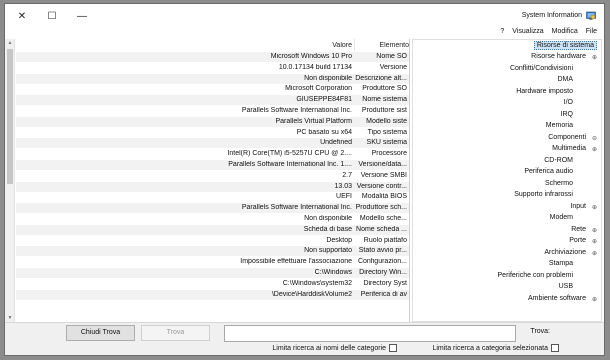 The image size is (610, 360). Describe the element at coordinates (384, 100) in the screenshot. I see `cell-element: Nome sistema` at that location.